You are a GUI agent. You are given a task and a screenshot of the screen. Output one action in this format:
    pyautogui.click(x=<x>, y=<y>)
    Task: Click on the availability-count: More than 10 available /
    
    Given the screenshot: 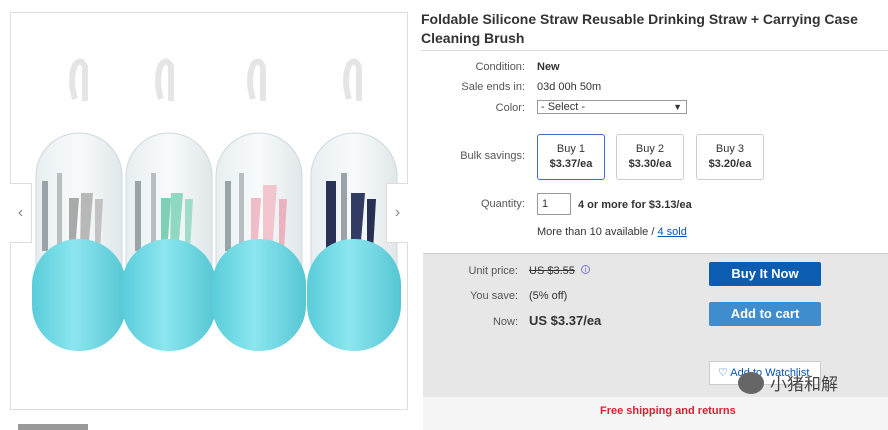 What is the action you would take?
    pyautogui.click(x=597, y=232)
    